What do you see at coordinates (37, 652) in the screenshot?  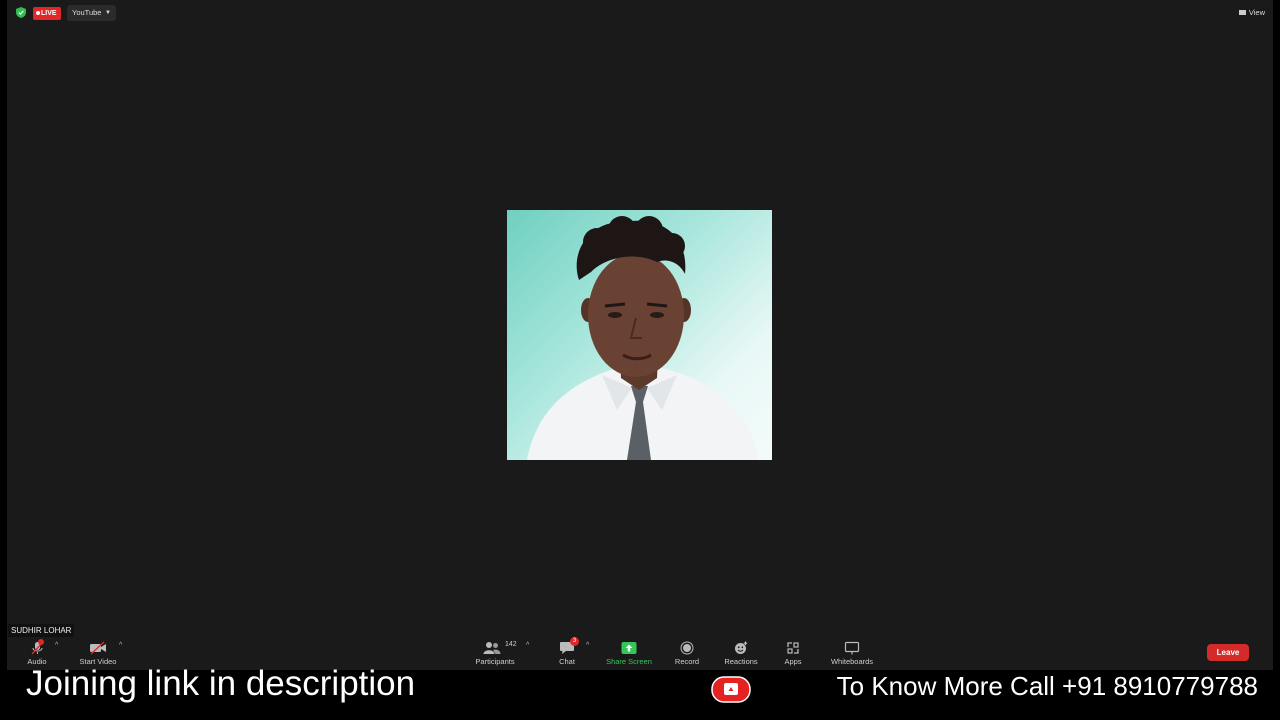 I see `audio-button: Audio` at bounding box center [37, 652].